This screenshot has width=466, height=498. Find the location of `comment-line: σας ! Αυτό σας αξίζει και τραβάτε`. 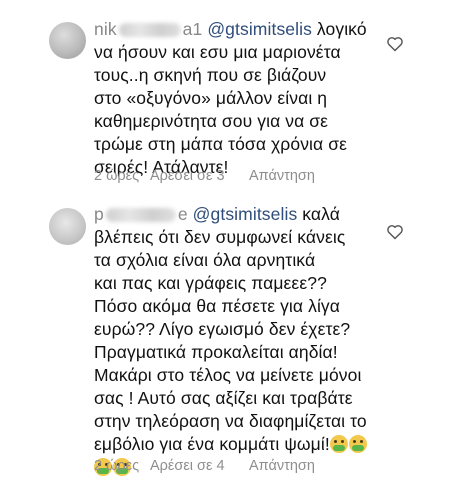

comment-line: σας ! Αυτό σας αξίζει και τραβάτε is located at coordinates (223, 398).